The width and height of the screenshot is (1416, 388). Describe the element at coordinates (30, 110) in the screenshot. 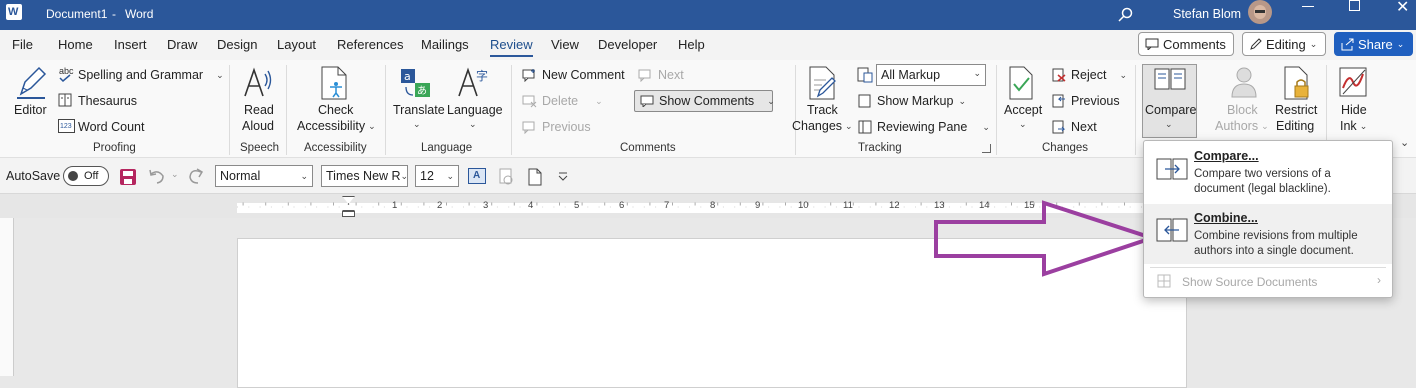

I see `editor-button: Editor` at that location.